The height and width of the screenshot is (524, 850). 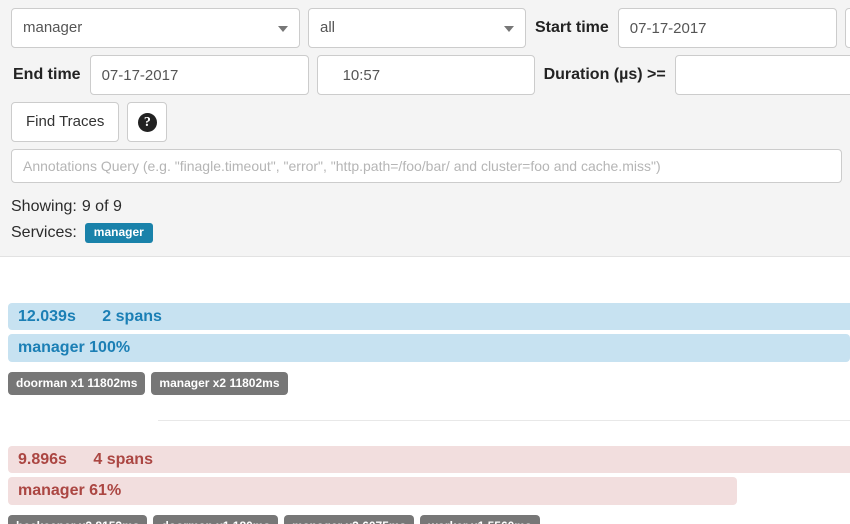 What do you see at coordinates (430, 207) in the screenshot?
I see `showing-line: Showing: 9 of 9` at bounding box center [430, 207].